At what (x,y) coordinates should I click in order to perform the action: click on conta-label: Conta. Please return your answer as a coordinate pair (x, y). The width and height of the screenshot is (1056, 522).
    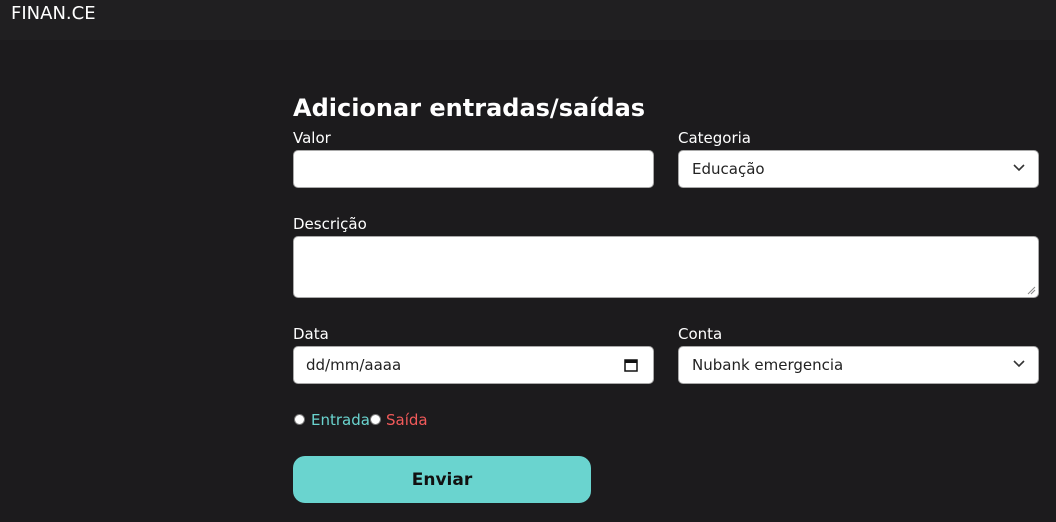
    Looking at the image, I should click on (700, 334).